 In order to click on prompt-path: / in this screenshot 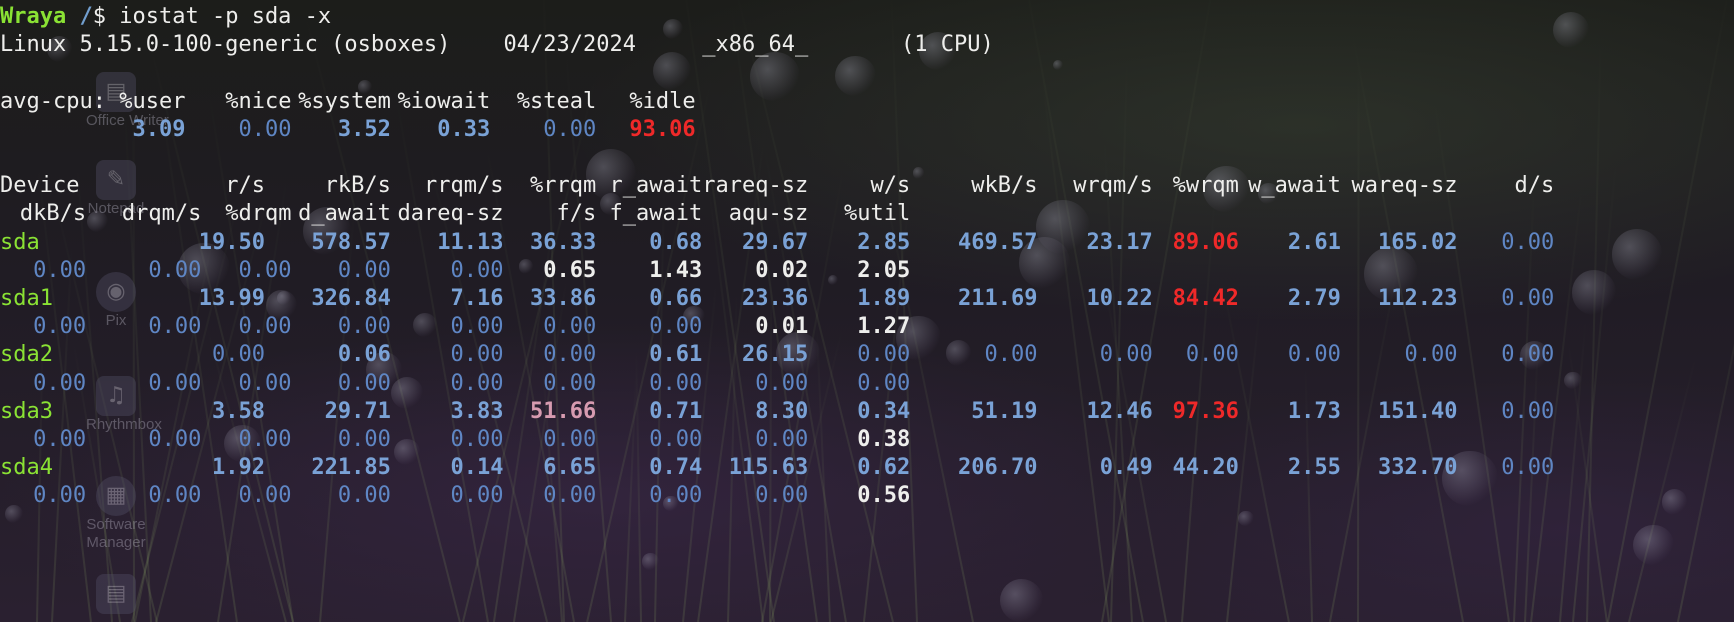, I will do `click(86, 16)`.